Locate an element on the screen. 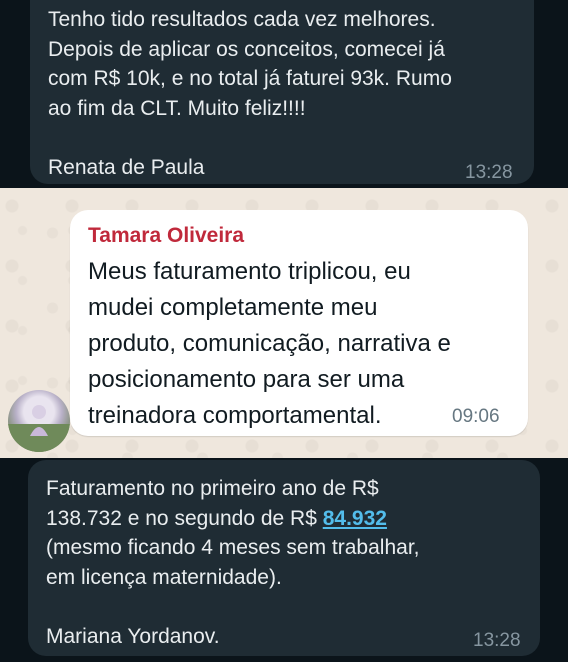  sender-name: Tamara Oliveira is located at coordinates (166, 236).